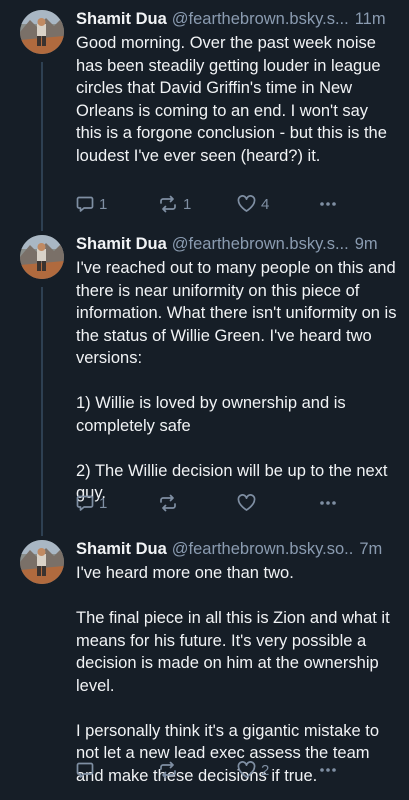 The width and height of the screenshot is (409, 800). Describe the element at coordinates (185, 573) in the screenshot. I see `post-paragraph: I've heard more one than two.` at that location.